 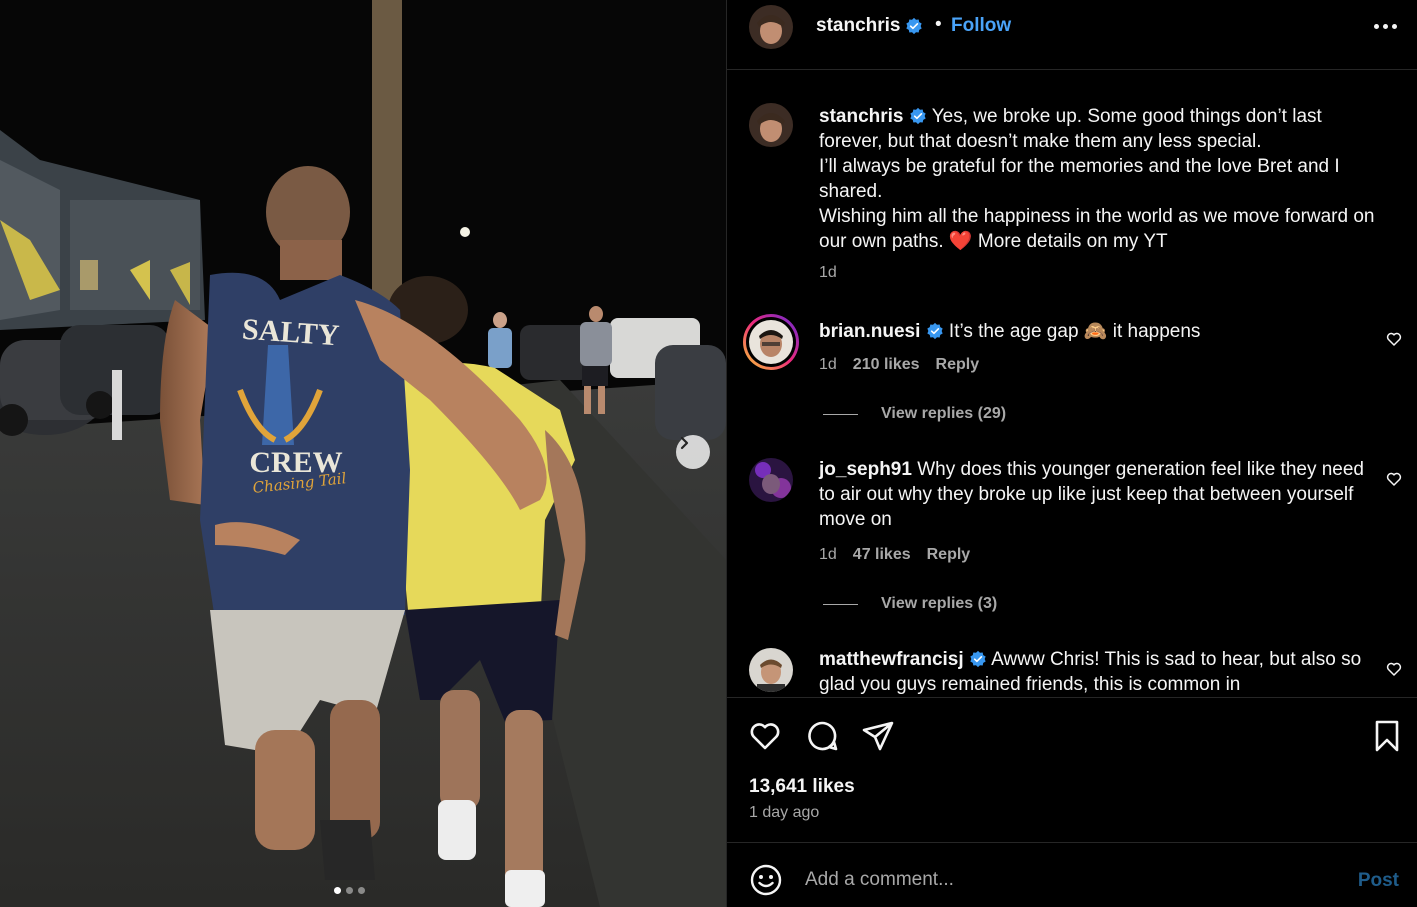 I want to click on comment-avatar-story-ring, so click(x=771, y=342).